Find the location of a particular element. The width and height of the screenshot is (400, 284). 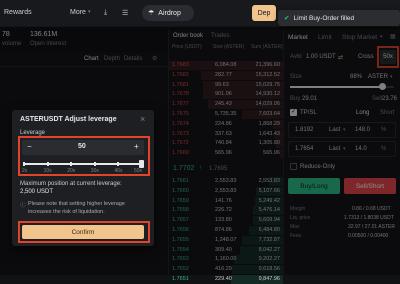

dialog-title: ASTERUSDT Adjust leverage is located at coordinates (68, 119).